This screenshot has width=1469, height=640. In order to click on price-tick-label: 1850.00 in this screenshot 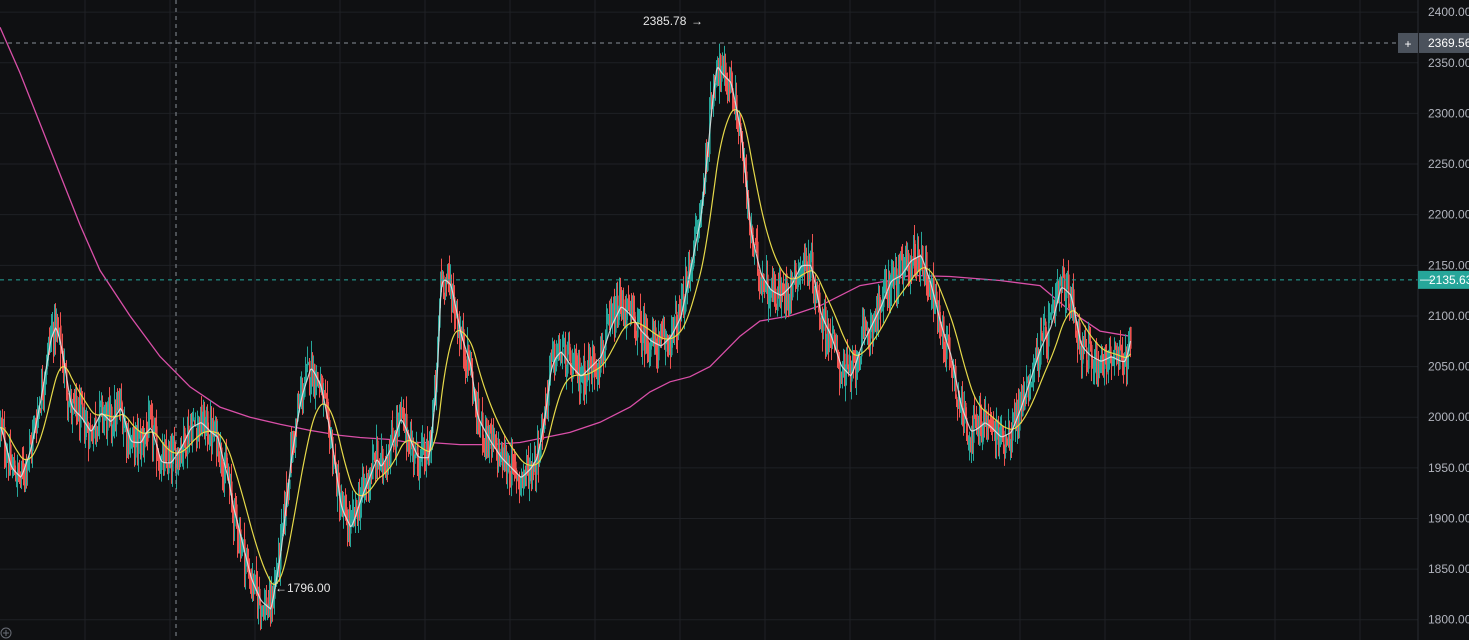, I will do `click(1448, 569)`.